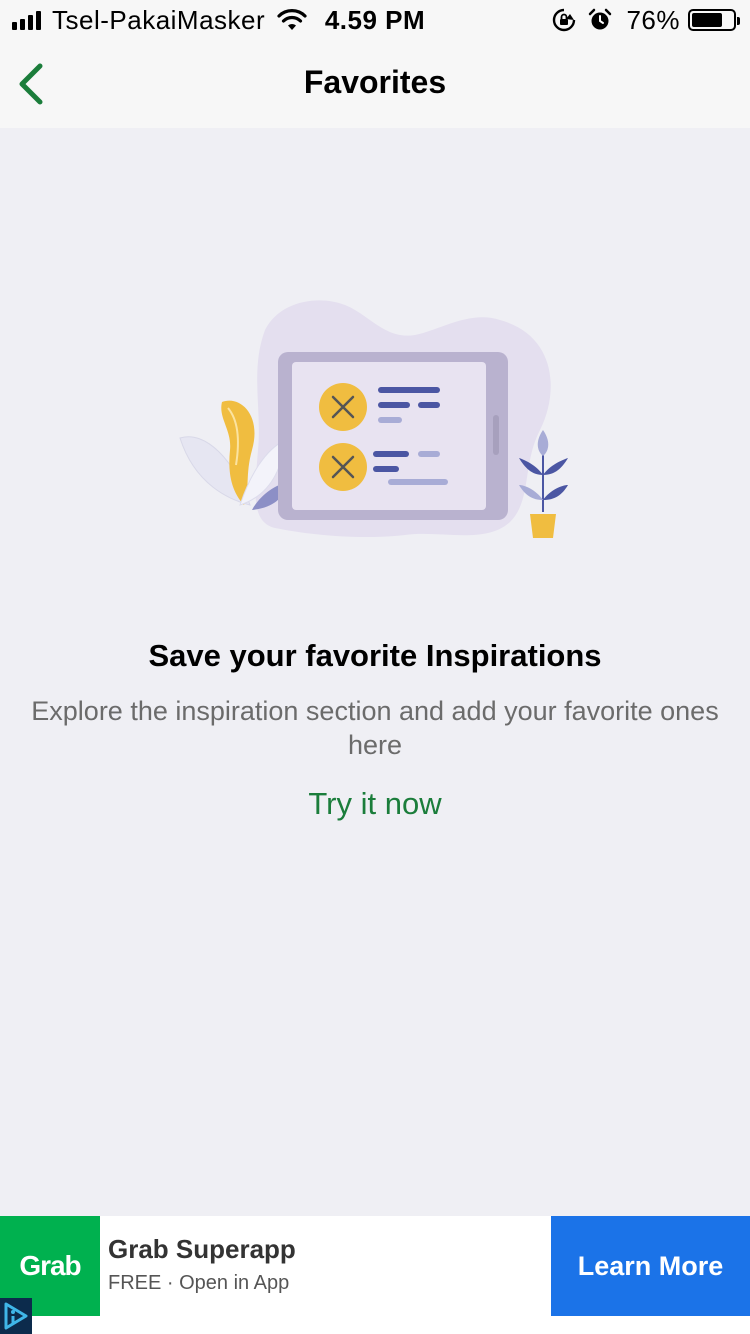  Describe the element at coordinates (202, 1249) in the screenshot. I see `ad-title: Grab Superapp` at that location.